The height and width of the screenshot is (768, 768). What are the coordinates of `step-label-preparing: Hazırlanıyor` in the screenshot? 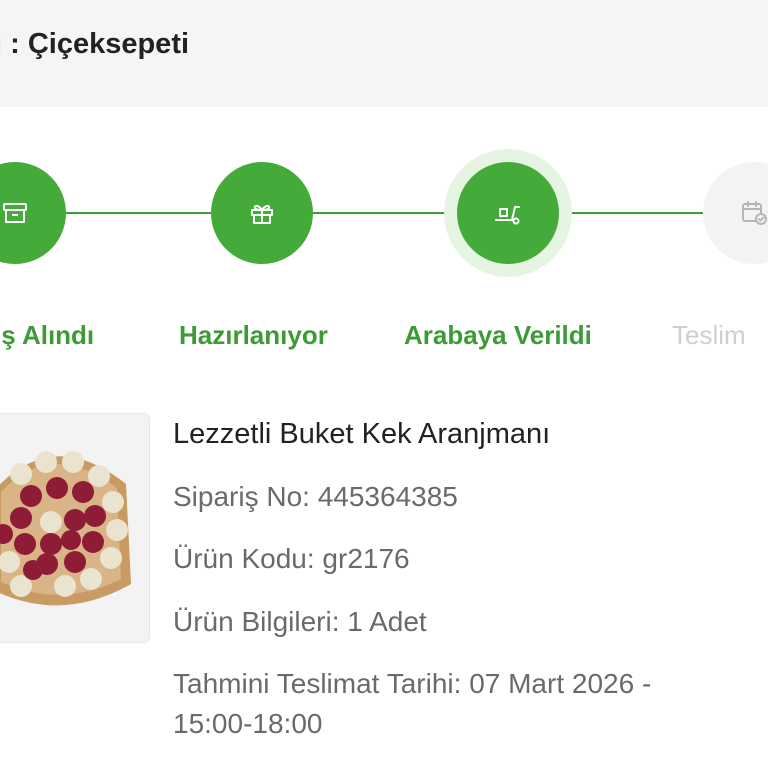 It's located at (253, 335).